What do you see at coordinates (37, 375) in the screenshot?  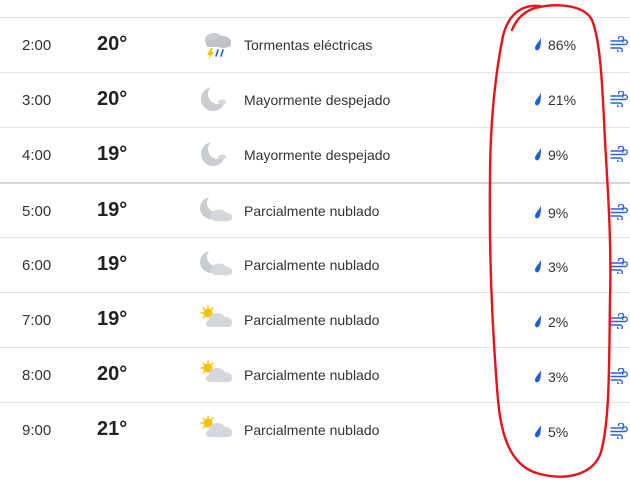 I see `hour-time: 8:00` at bounding box center [37, 375].